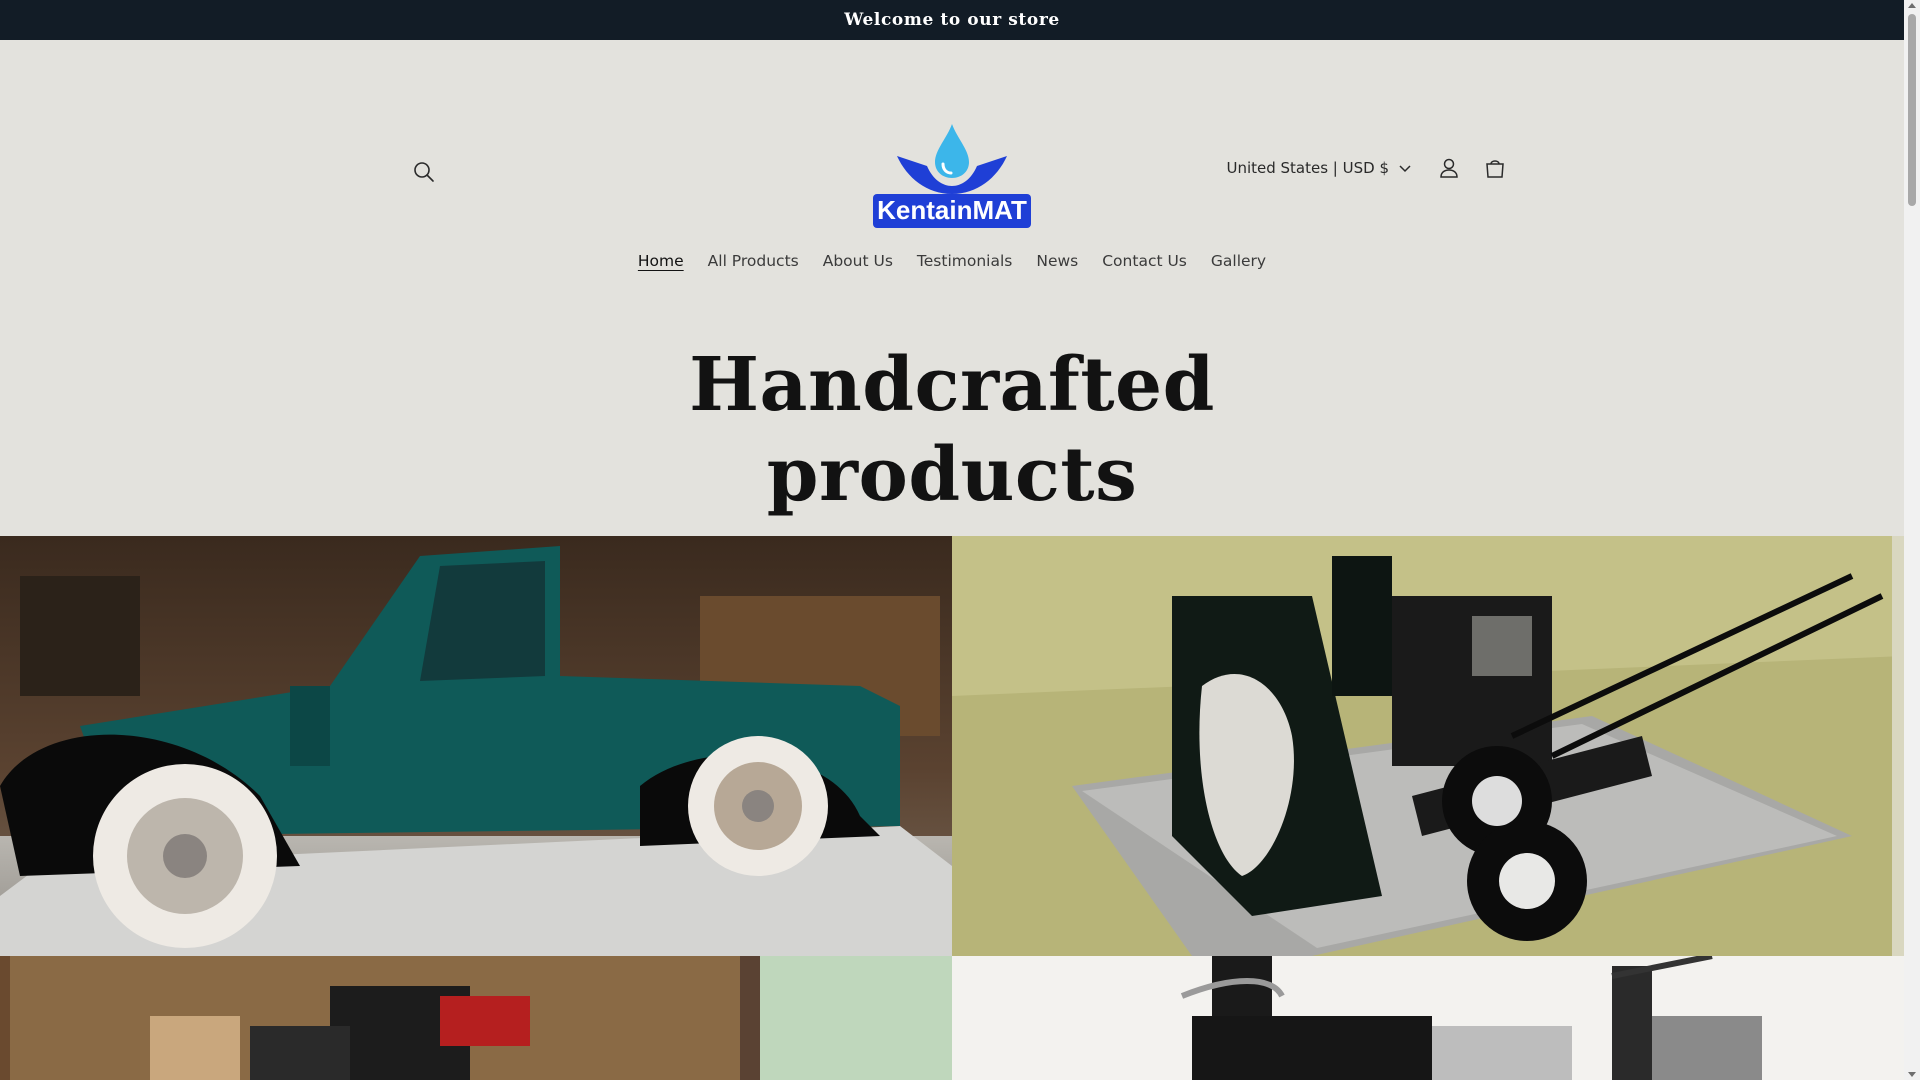 Image resolution: width=1920 pixels, height=1080 pixels. What do you see at coordinates (1307, 168) in the screenshot?
I see `country-selector-label: United States | USD $` at bounding box center [1307, 168].